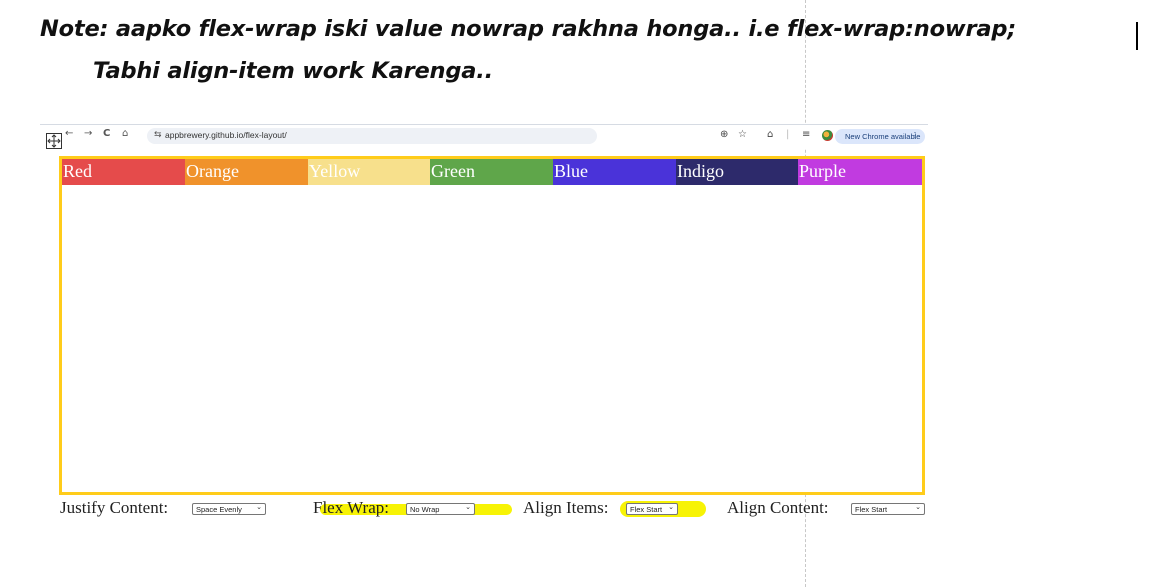 The width and height of the screenshot is (1157, 587). I want to click on flex-item-red: Red, so click(123, 172).